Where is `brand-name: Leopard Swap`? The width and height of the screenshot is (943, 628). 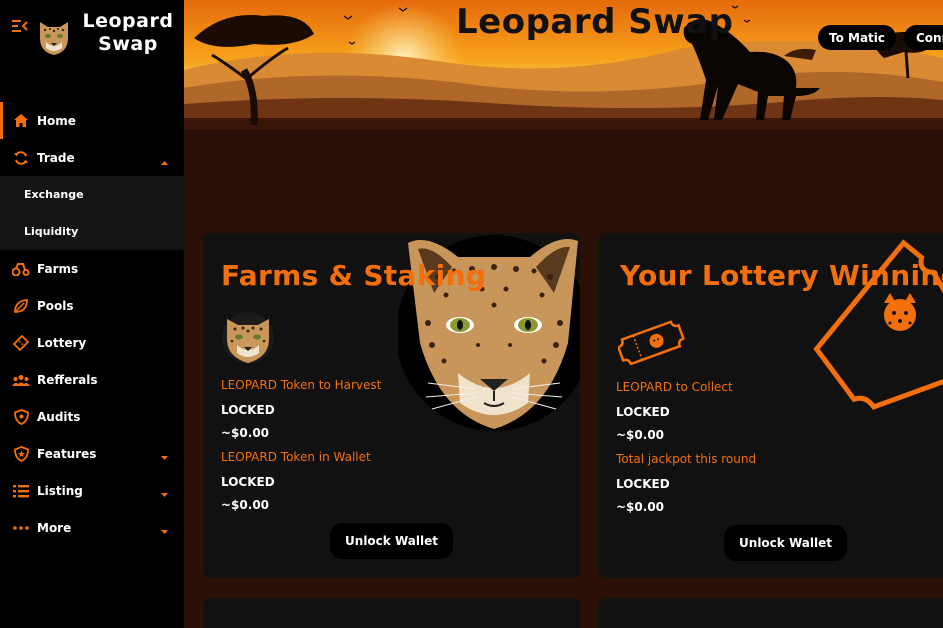 brand-name: Leopard Swap is located at coordinates (128, 33).